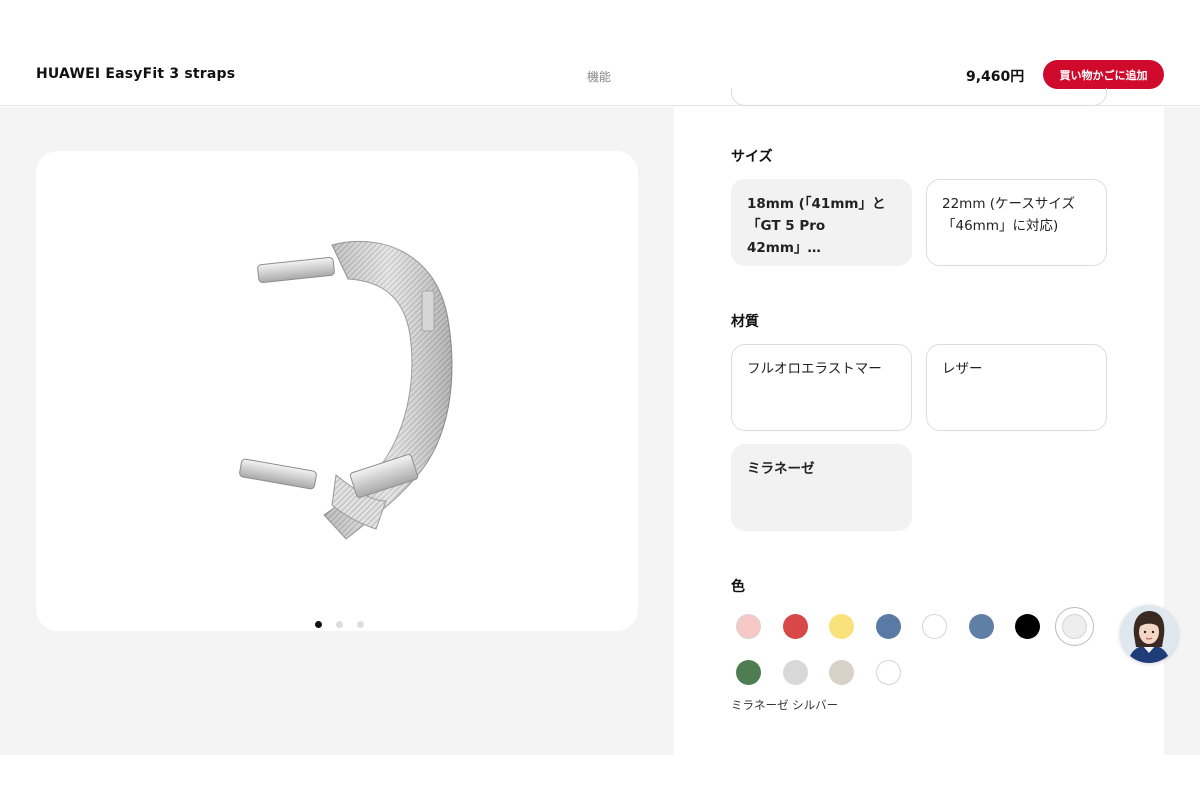 The width and height of the screenshot is (1200, 800). Describe the element at coordinates (1016, 387) in the screenshot. I see `material-option-leather: レザー` at that location.